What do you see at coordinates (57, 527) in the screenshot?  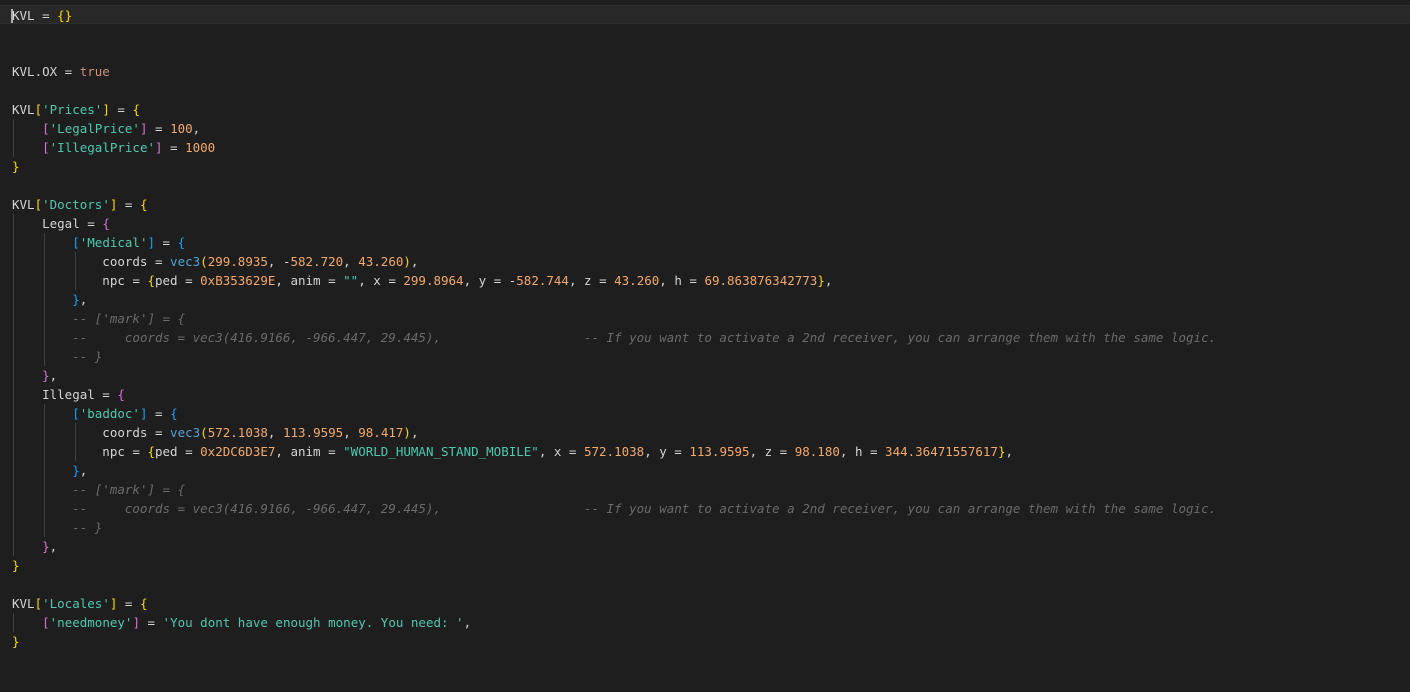 I see `code-line-text: -- }` at bounding box center [57, 527].